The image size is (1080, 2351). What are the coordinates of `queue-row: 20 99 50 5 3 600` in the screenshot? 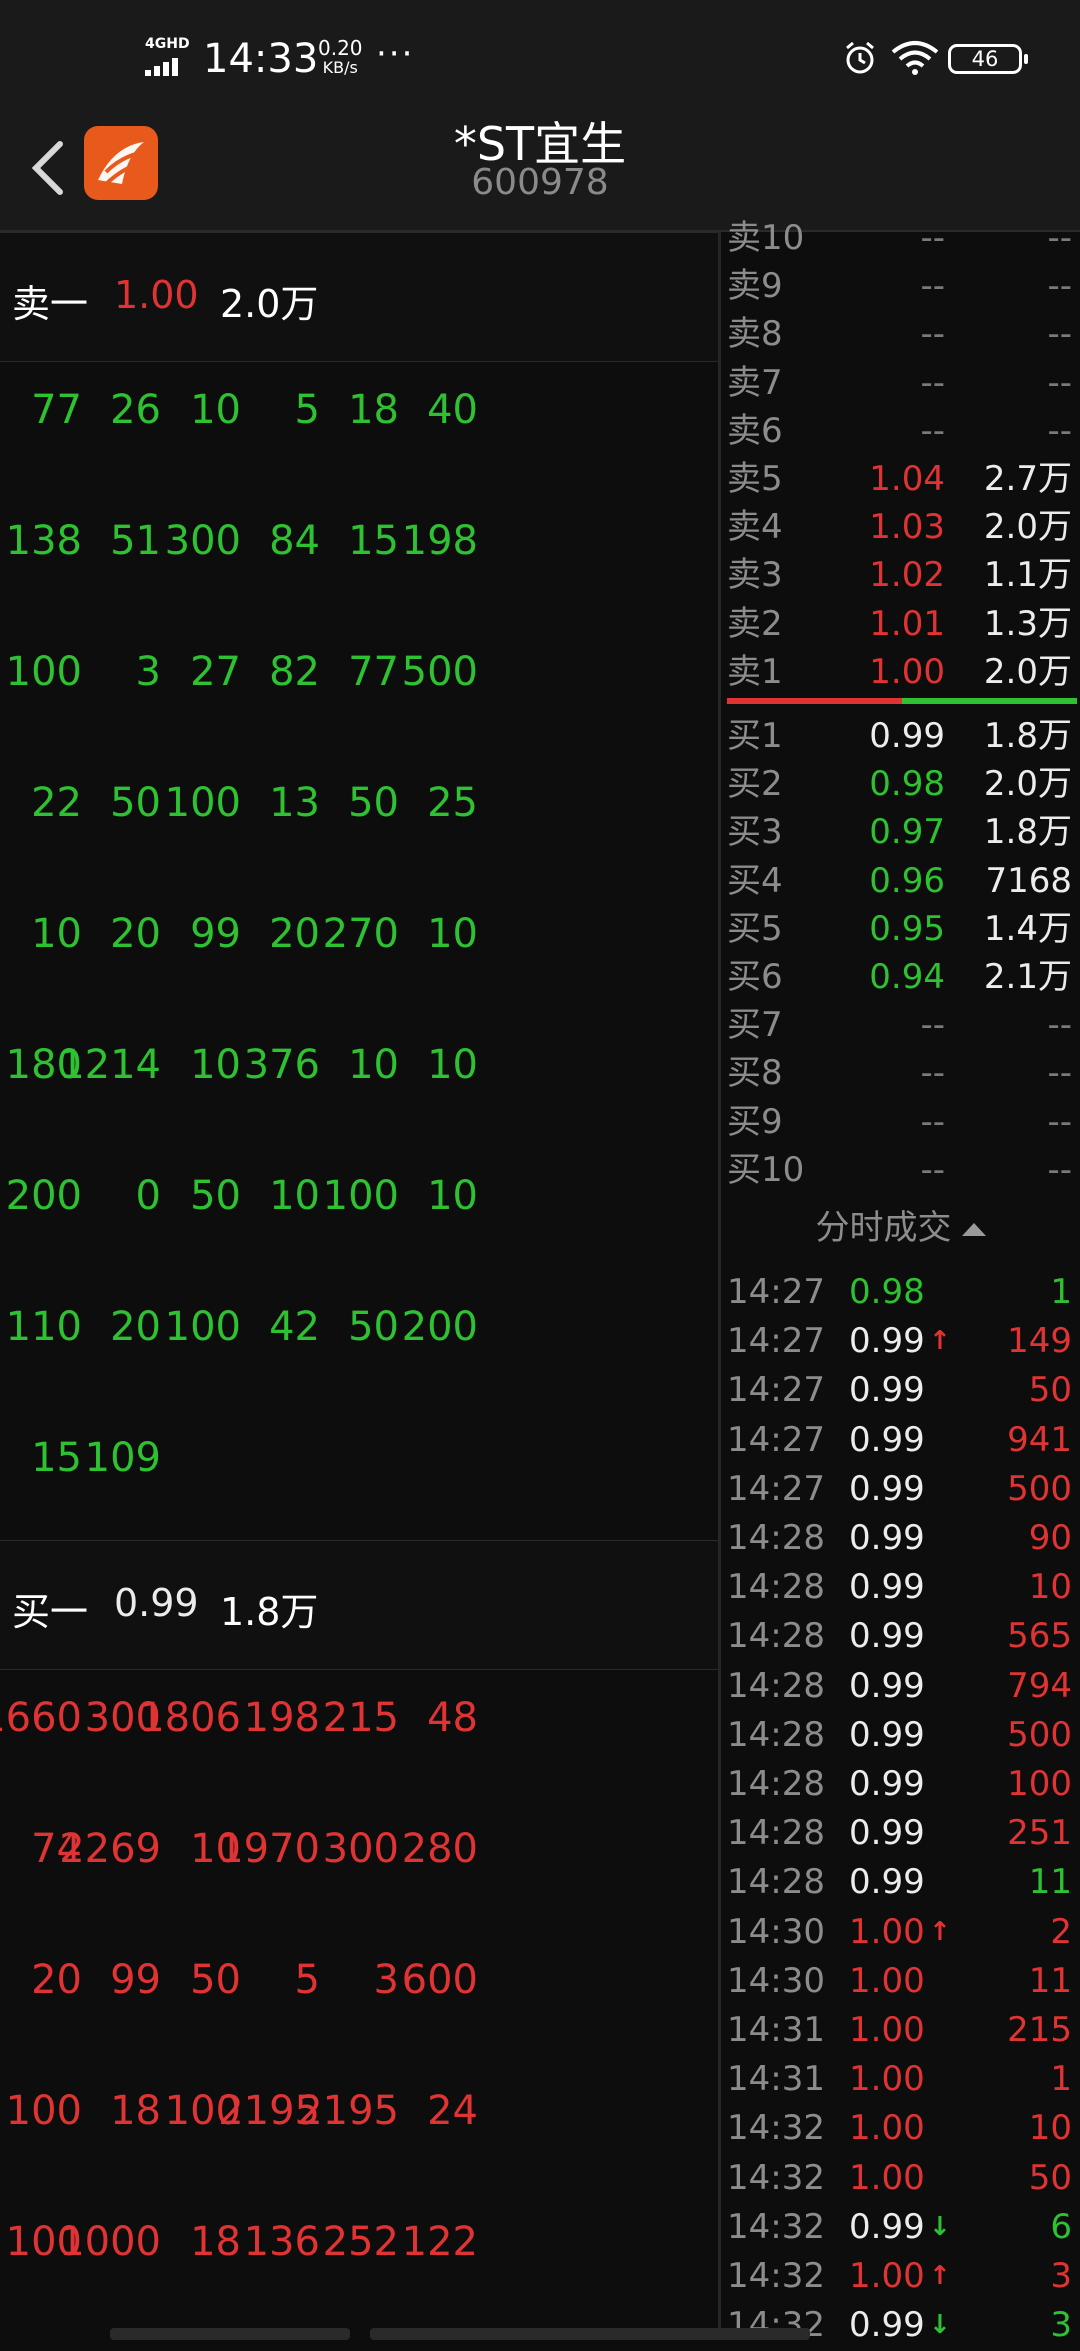 It's located at (359, 2023).